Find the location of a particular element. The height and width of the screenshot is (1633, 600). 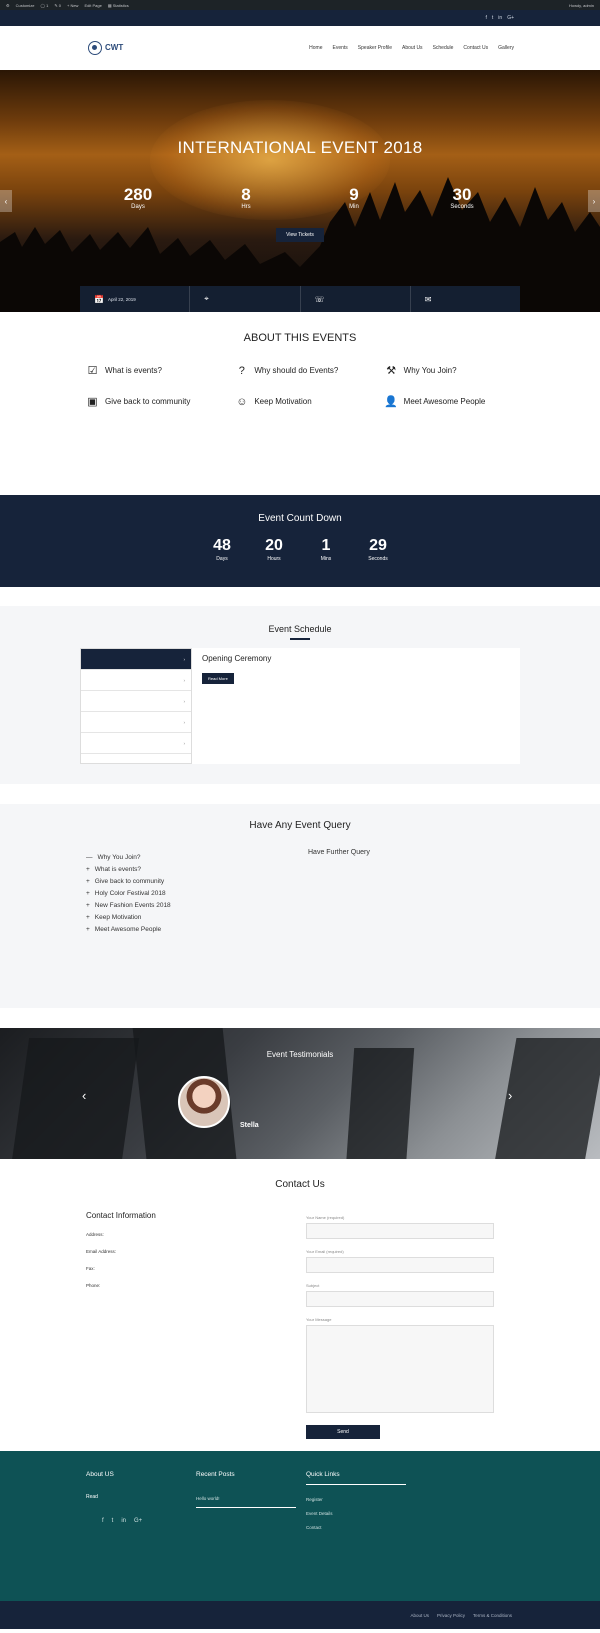

footer-link-about: About Us is located at coordinates (419, 1615).